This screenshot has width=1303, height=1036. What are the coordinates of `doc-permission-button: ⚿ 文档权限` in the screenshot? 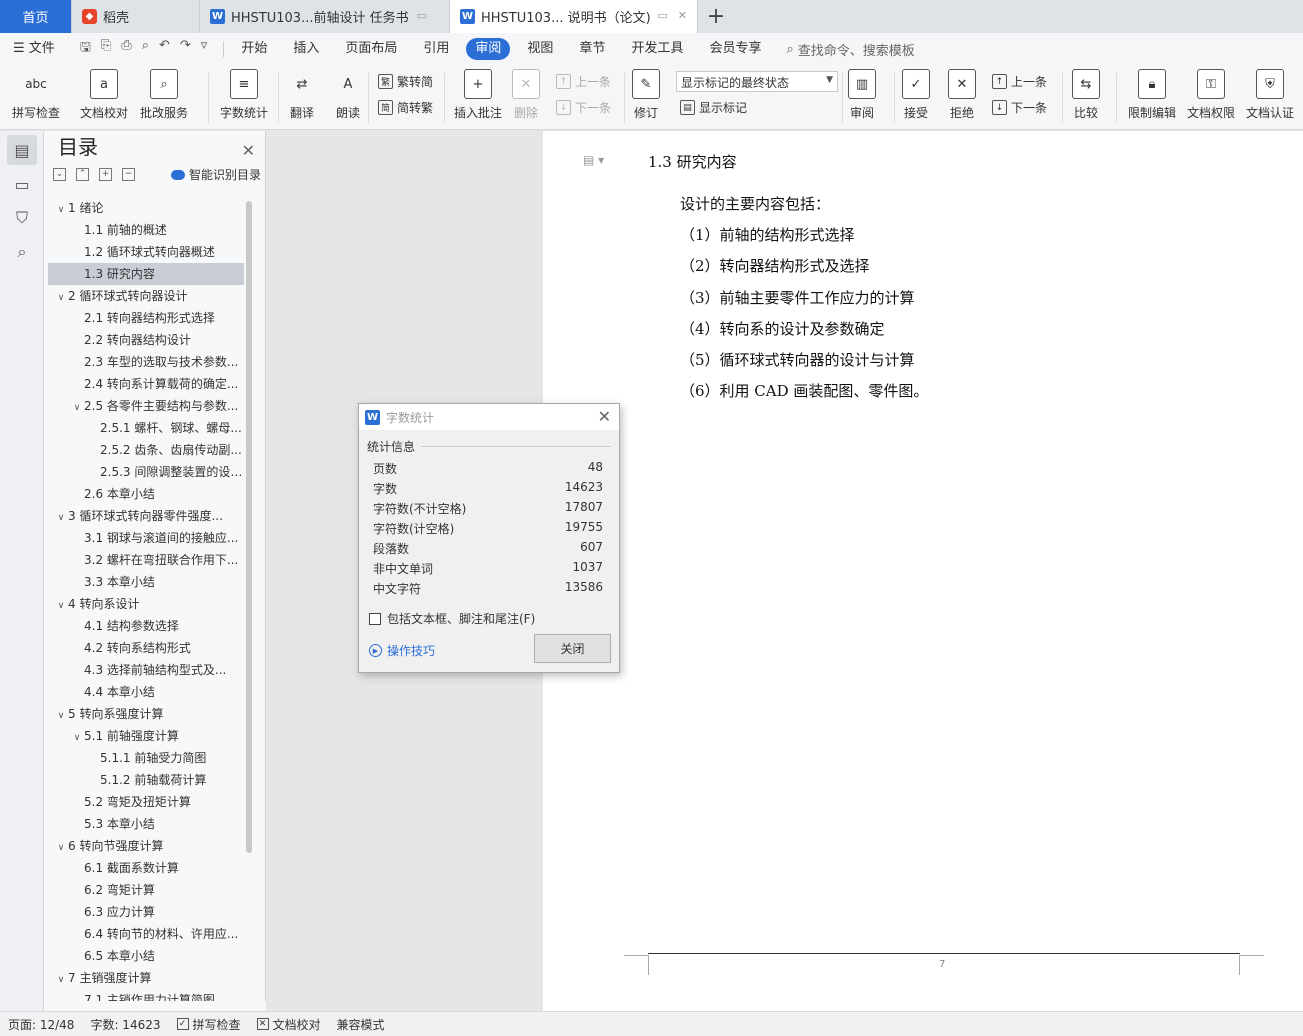 It's located at (1211, 95).